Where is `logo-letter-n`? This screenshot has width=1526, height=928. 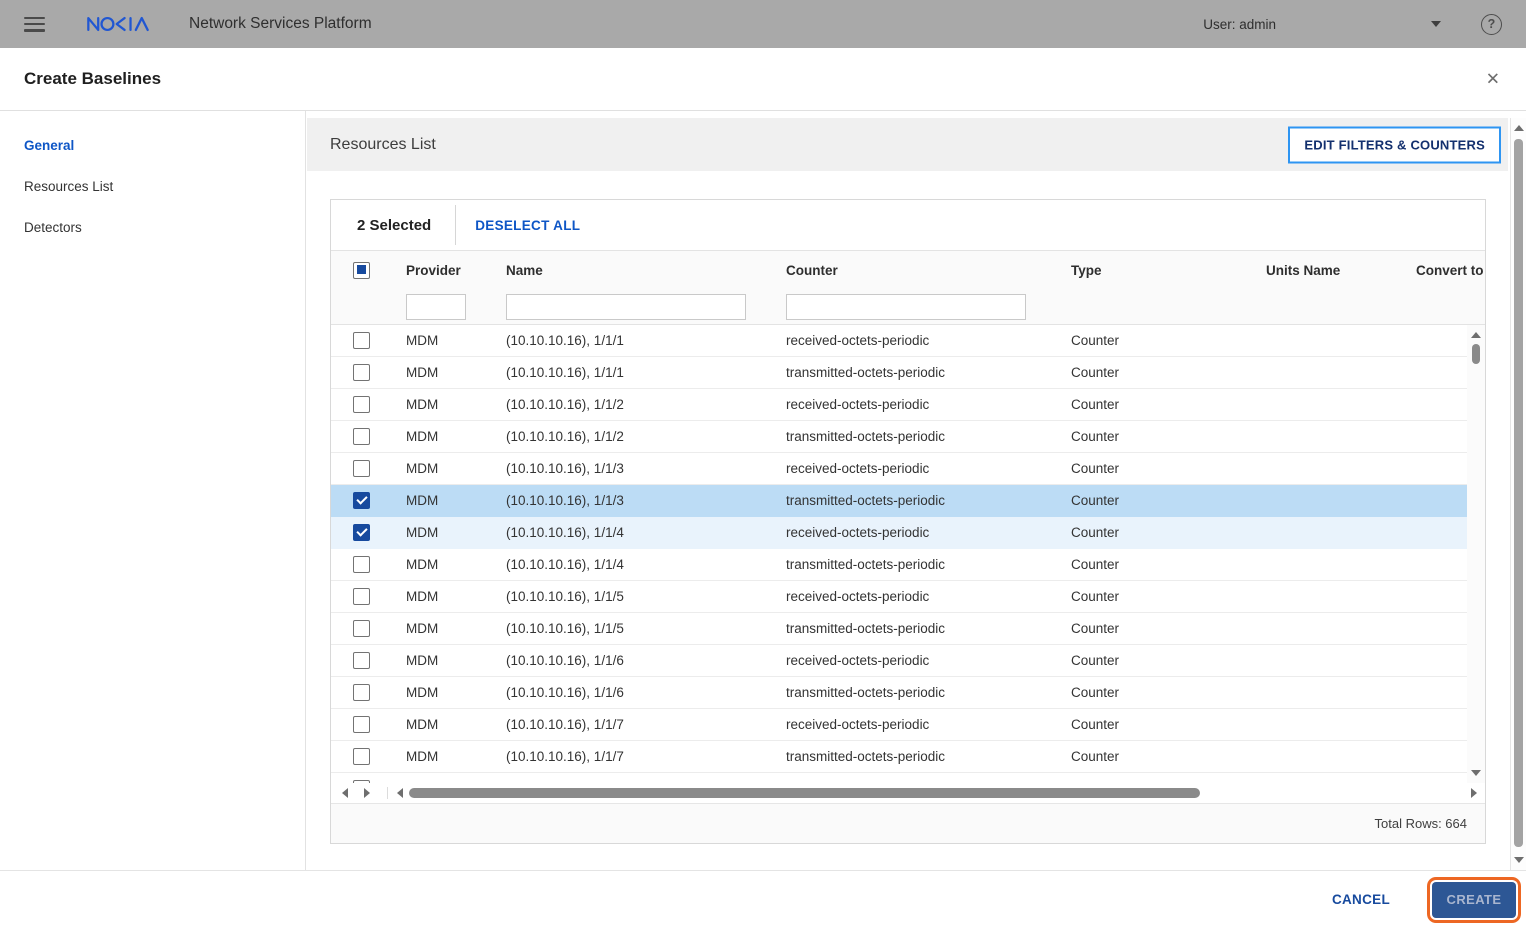
logo-letter-n is located at coordinates (93, 24).